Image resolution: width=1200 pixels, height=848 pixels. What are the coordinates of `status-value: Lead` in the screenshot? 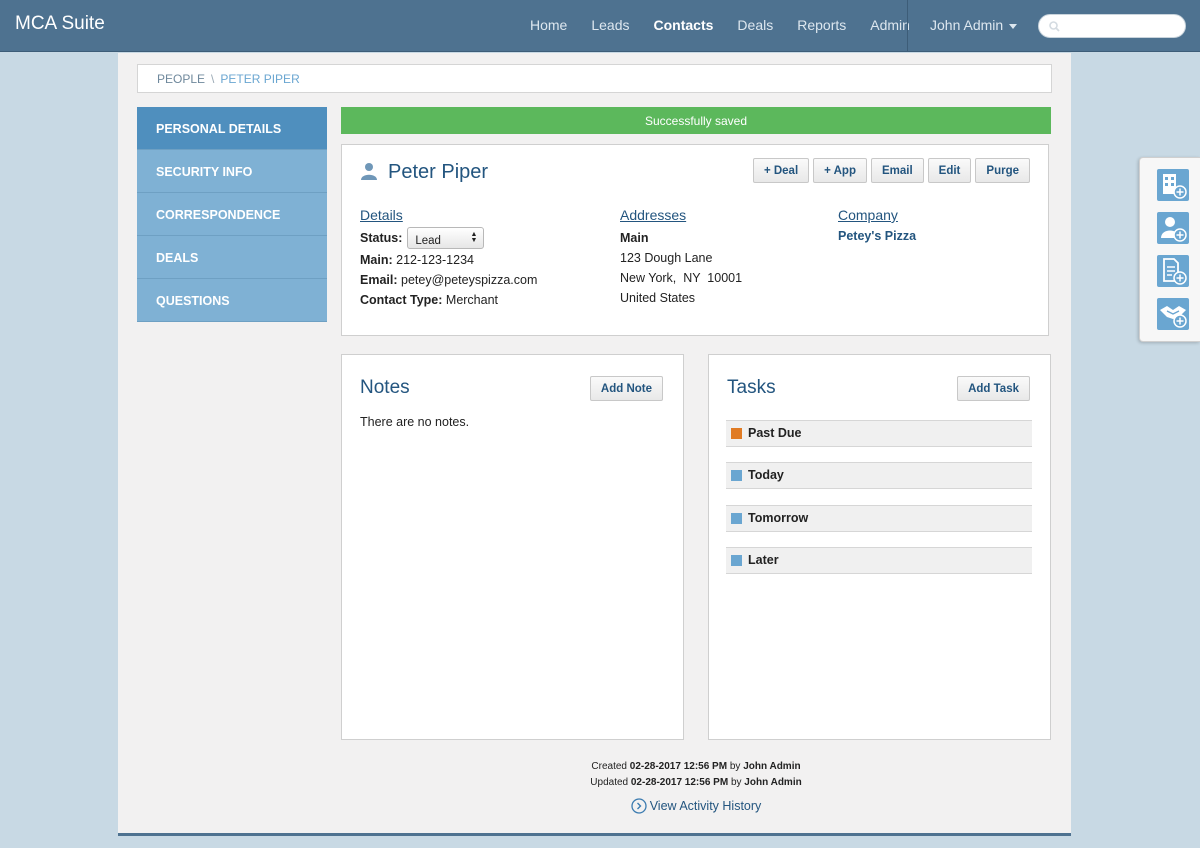 It's located at (428, 241).